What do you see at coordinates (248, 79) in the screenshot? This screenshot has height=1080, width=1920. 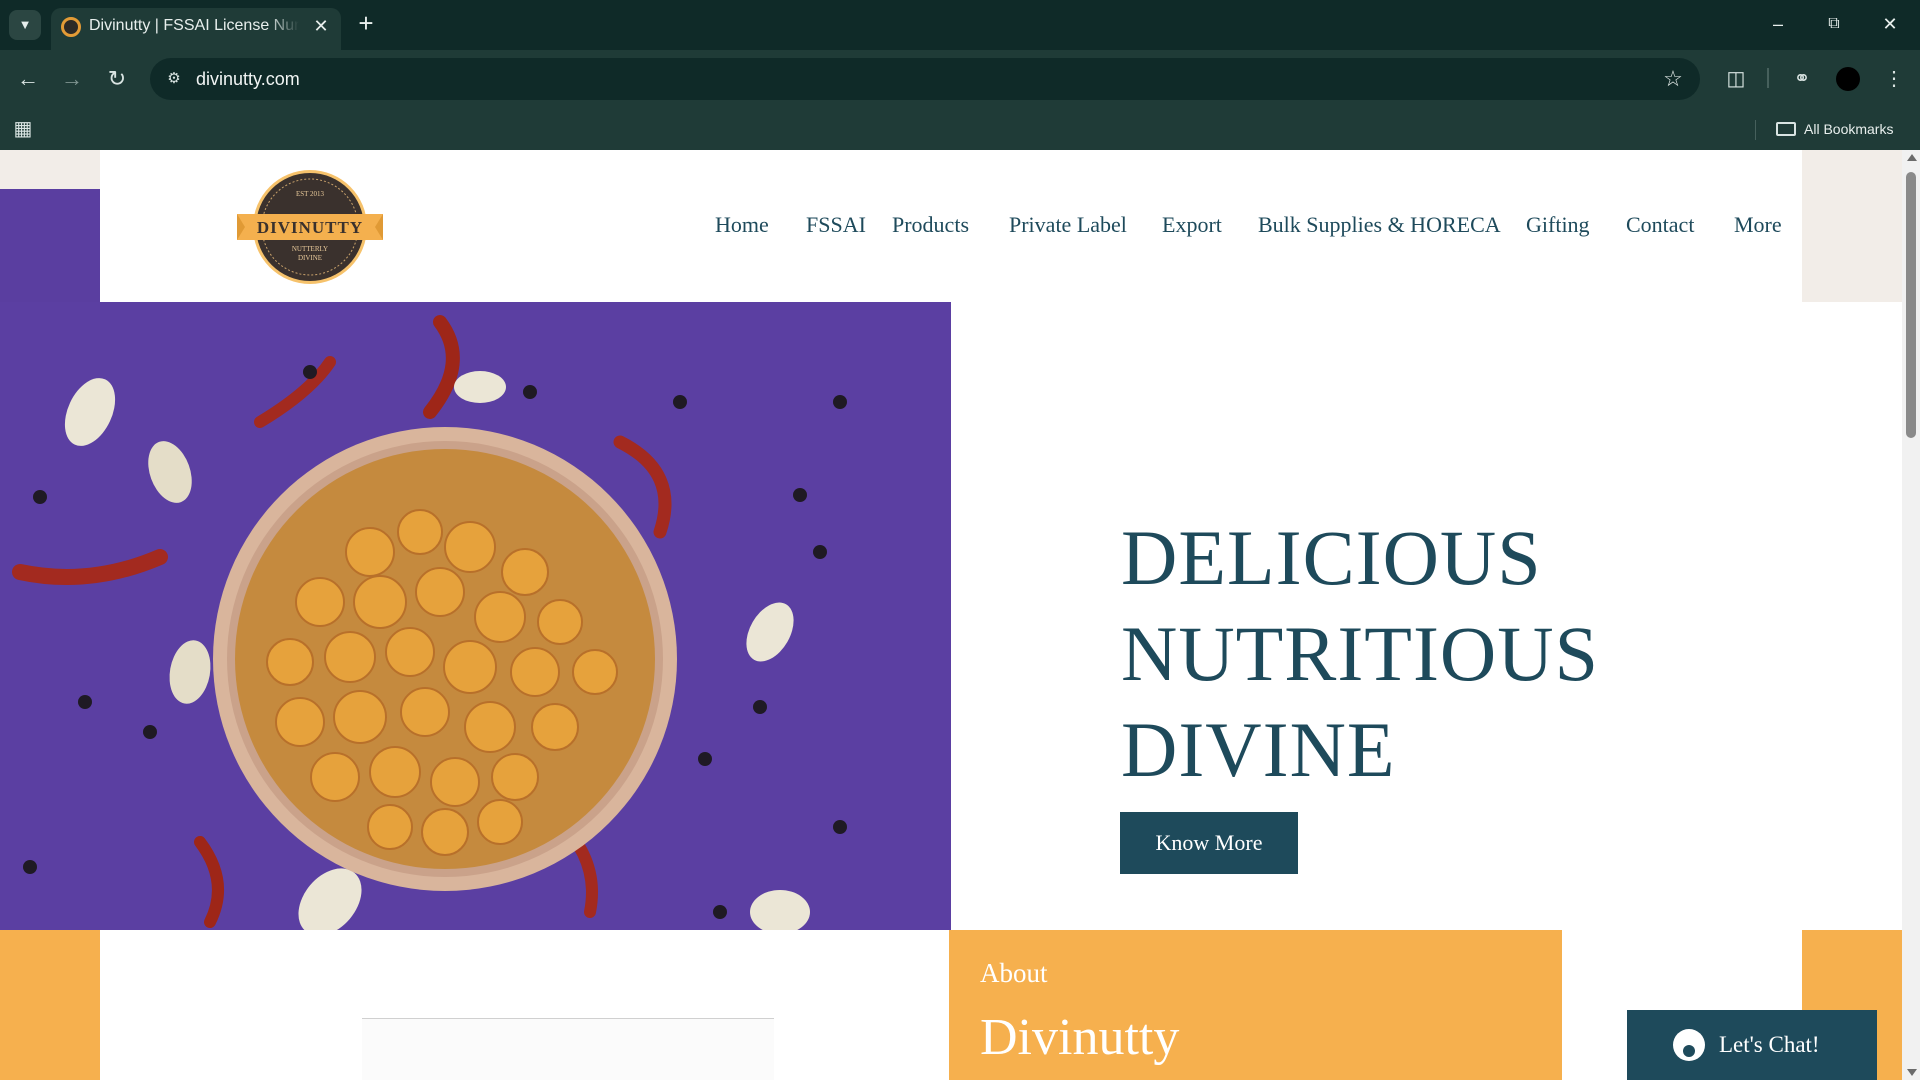 I see `url-text: divinutty.com` at bounding box center [248, 79].